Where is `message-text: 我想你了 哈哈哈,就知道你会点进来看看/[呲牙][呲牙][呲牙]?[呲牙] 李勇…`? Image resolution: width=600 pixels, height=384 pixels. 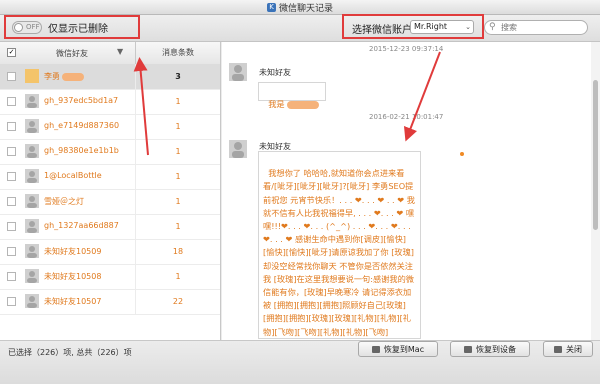 message-text: 我想你了 哈哈哈,就知道你会点进来看看/[呲牙][呲牙][呲牙]?[呲牙] 李勇… is located at coordinates (339, 252).